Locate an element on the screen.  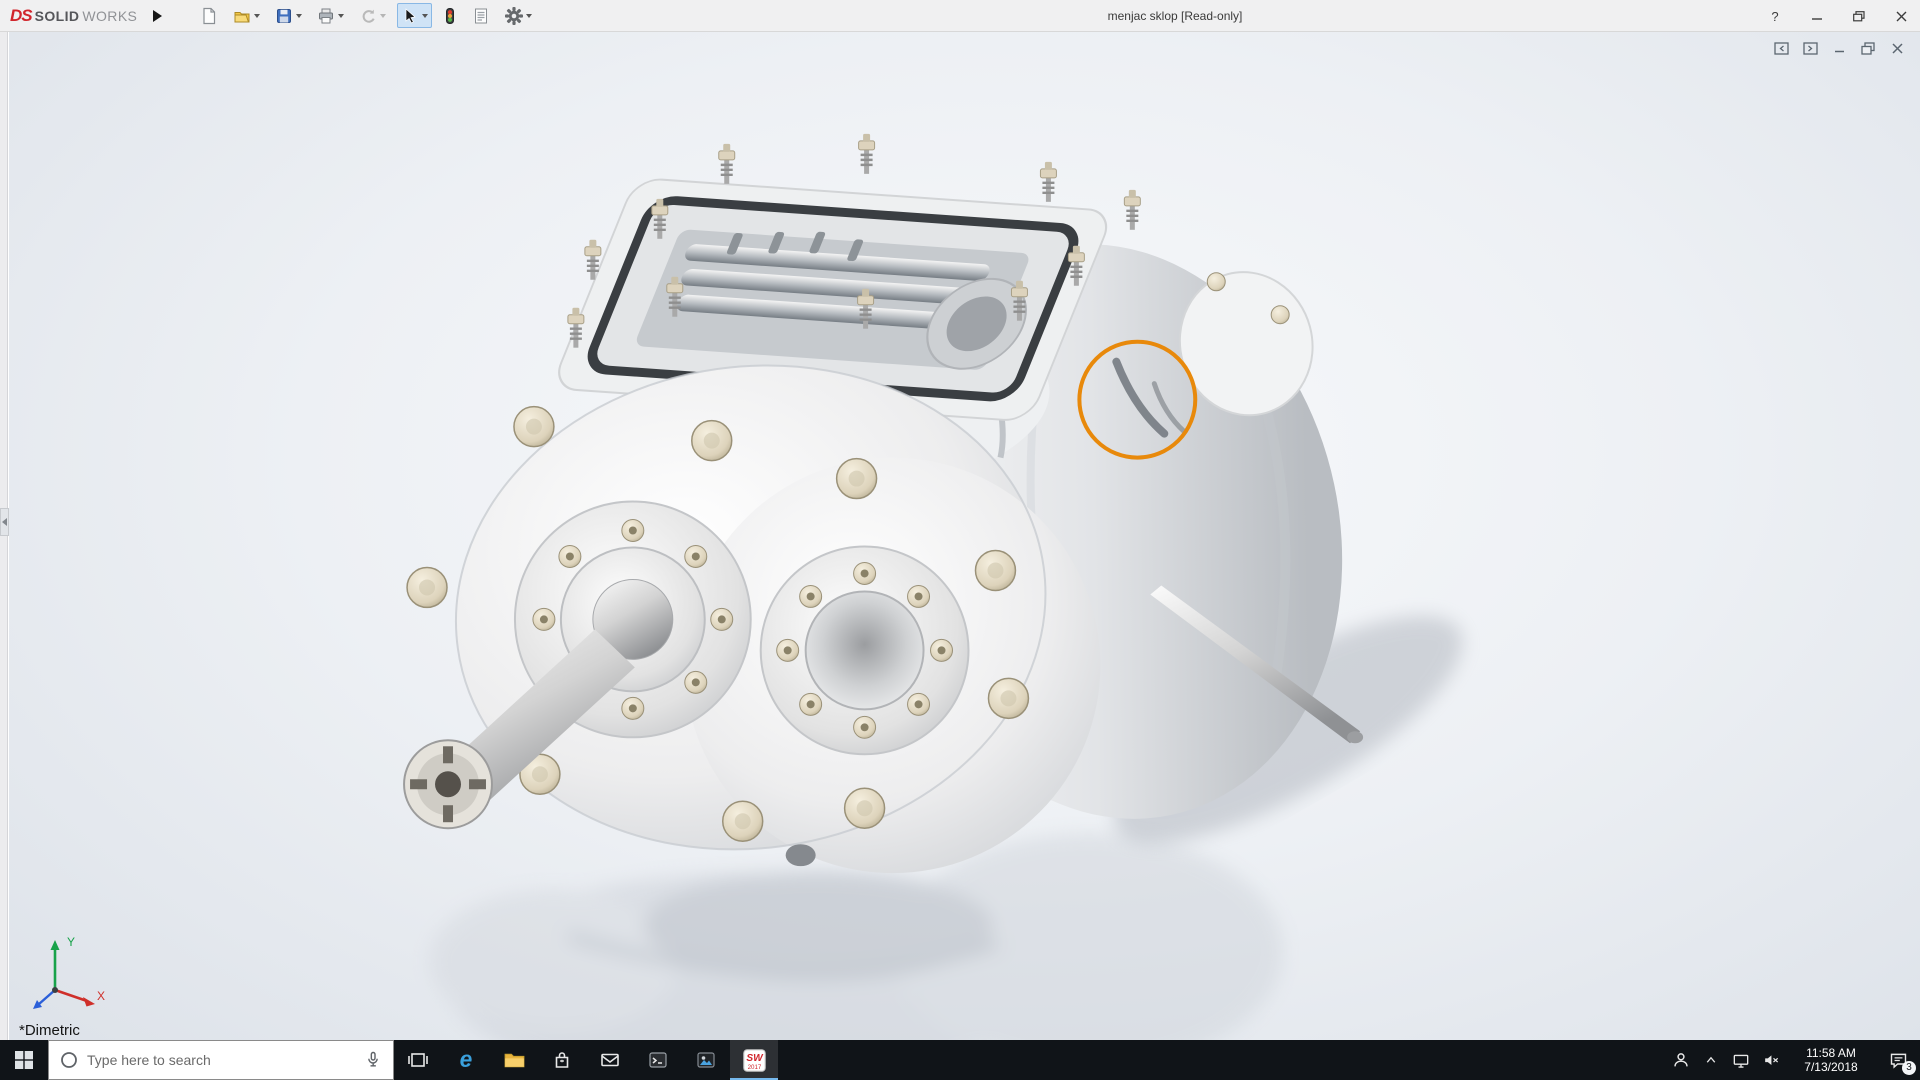
clock-date: 7/13/2018 is located at coordinates (1831, 1067).